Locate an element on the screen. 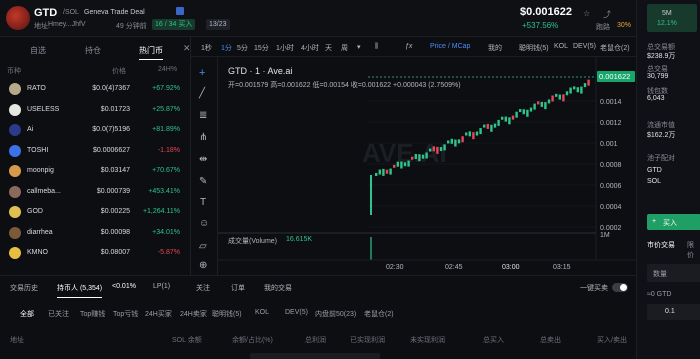  holder-filter-chip: KOL is located at coordinates (262, 312).